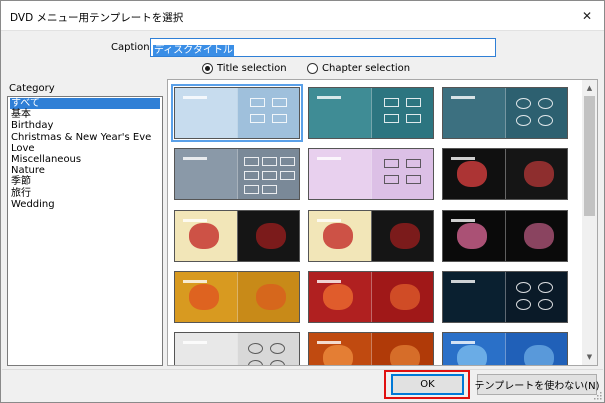  Describe the element at coordinates (85, 125) in the screenshot. I see `category-item: Birthday` at that location.